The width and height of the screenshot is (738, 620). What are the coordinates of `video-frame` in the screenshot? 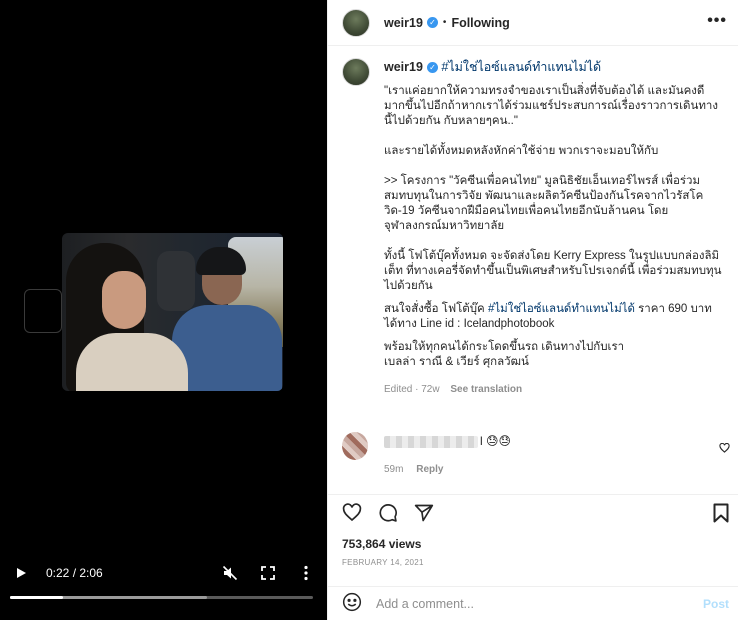 It's located at (172, 312).